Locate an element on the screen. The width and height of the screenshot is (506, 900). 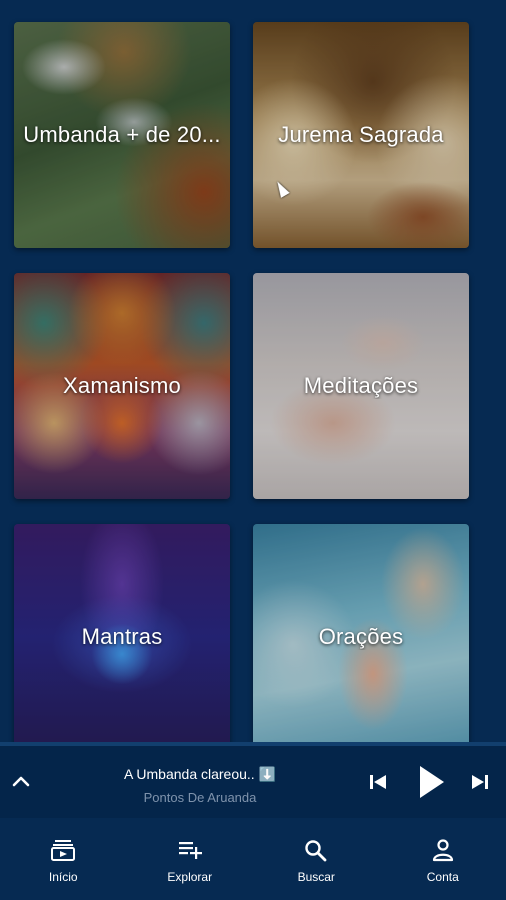
next-track-button is located at coordinates (480, 782).